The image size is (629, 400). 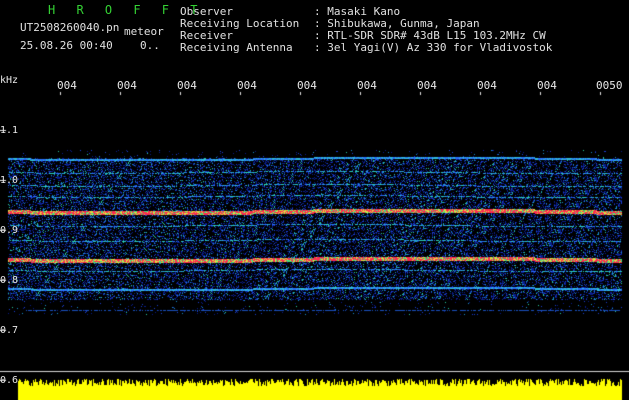 What do you see at coordinates (609, 85) in the screenshot?
I see `x-tick-label: 0050` at bounding box center [609, 85].